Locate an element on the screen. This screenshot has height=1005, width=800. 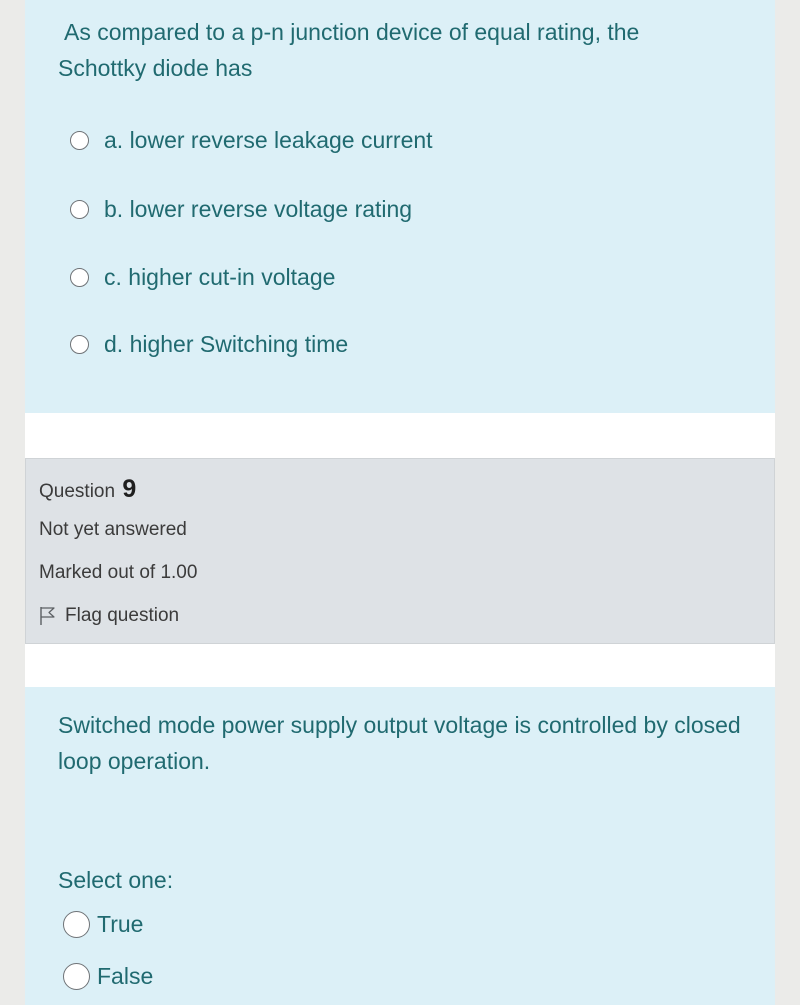
flag-question-link: Flag question is located at coordinates (109, 616).